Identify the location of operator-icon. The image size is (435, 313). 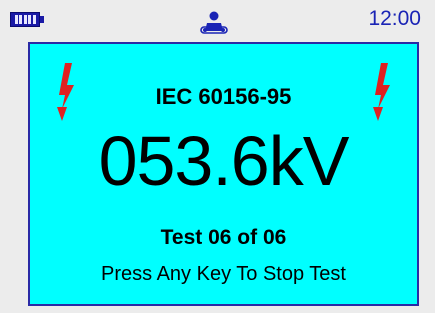
(214, 22).